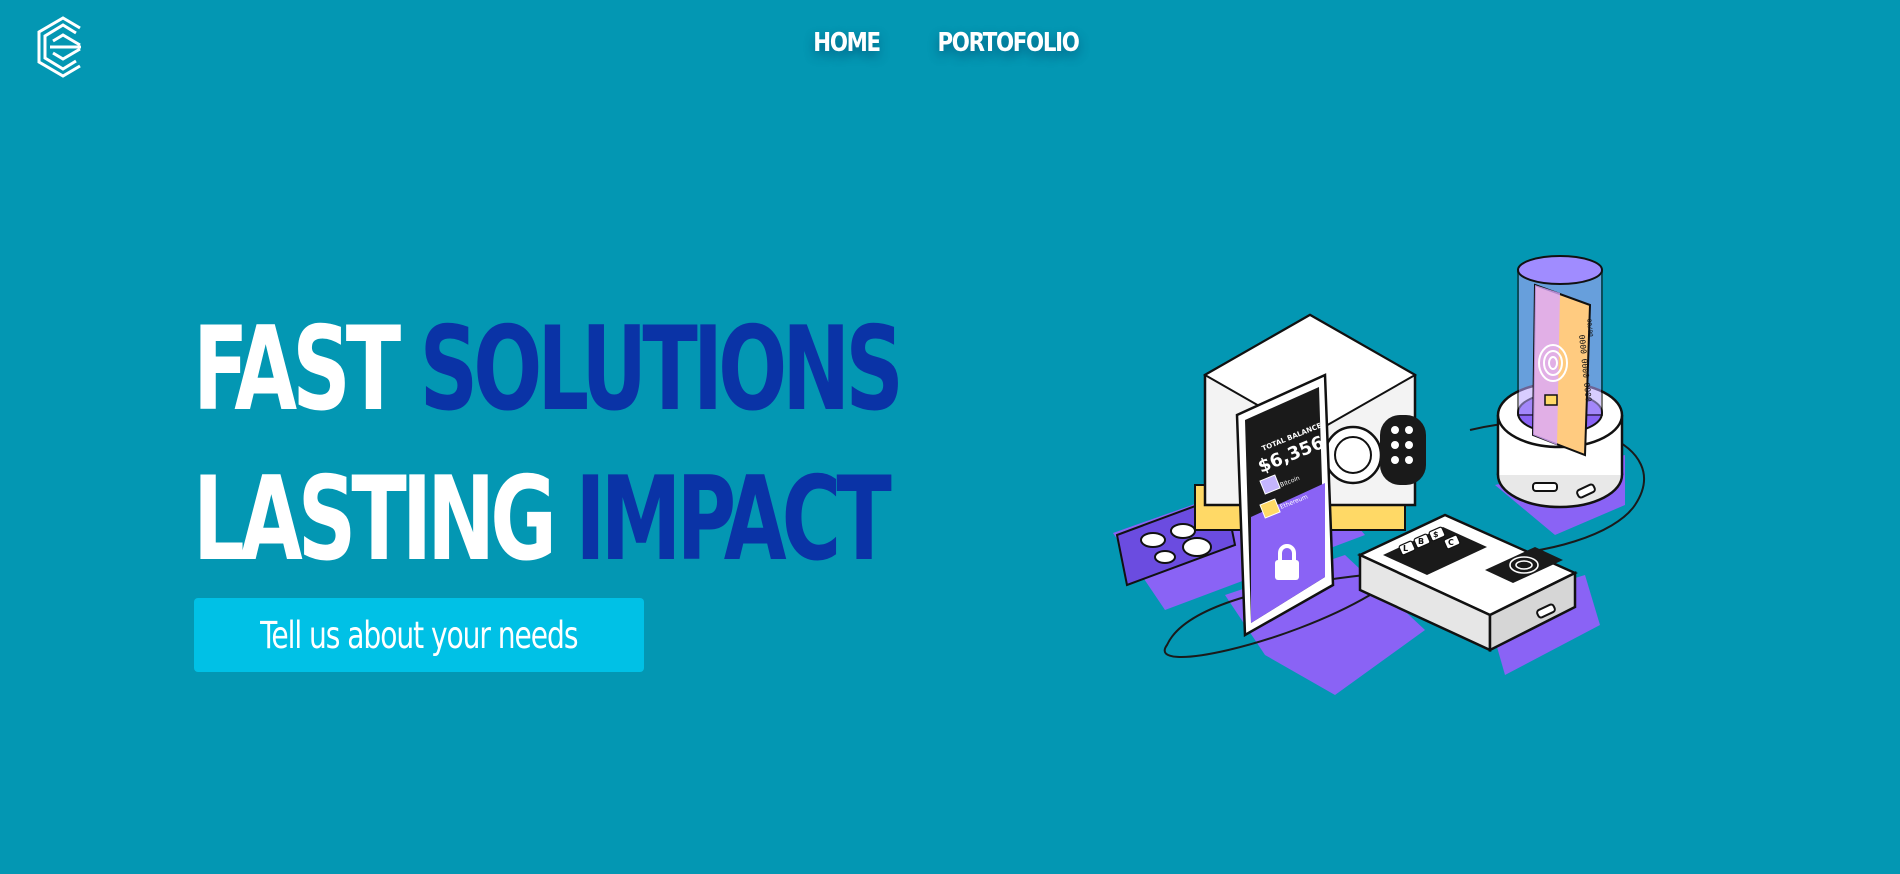 The width and height of the screenshot is (1900, 874). Describe the element at coordinates (297, 369) in the screenshot. I see `headline-word-fast: FAST` at that location.